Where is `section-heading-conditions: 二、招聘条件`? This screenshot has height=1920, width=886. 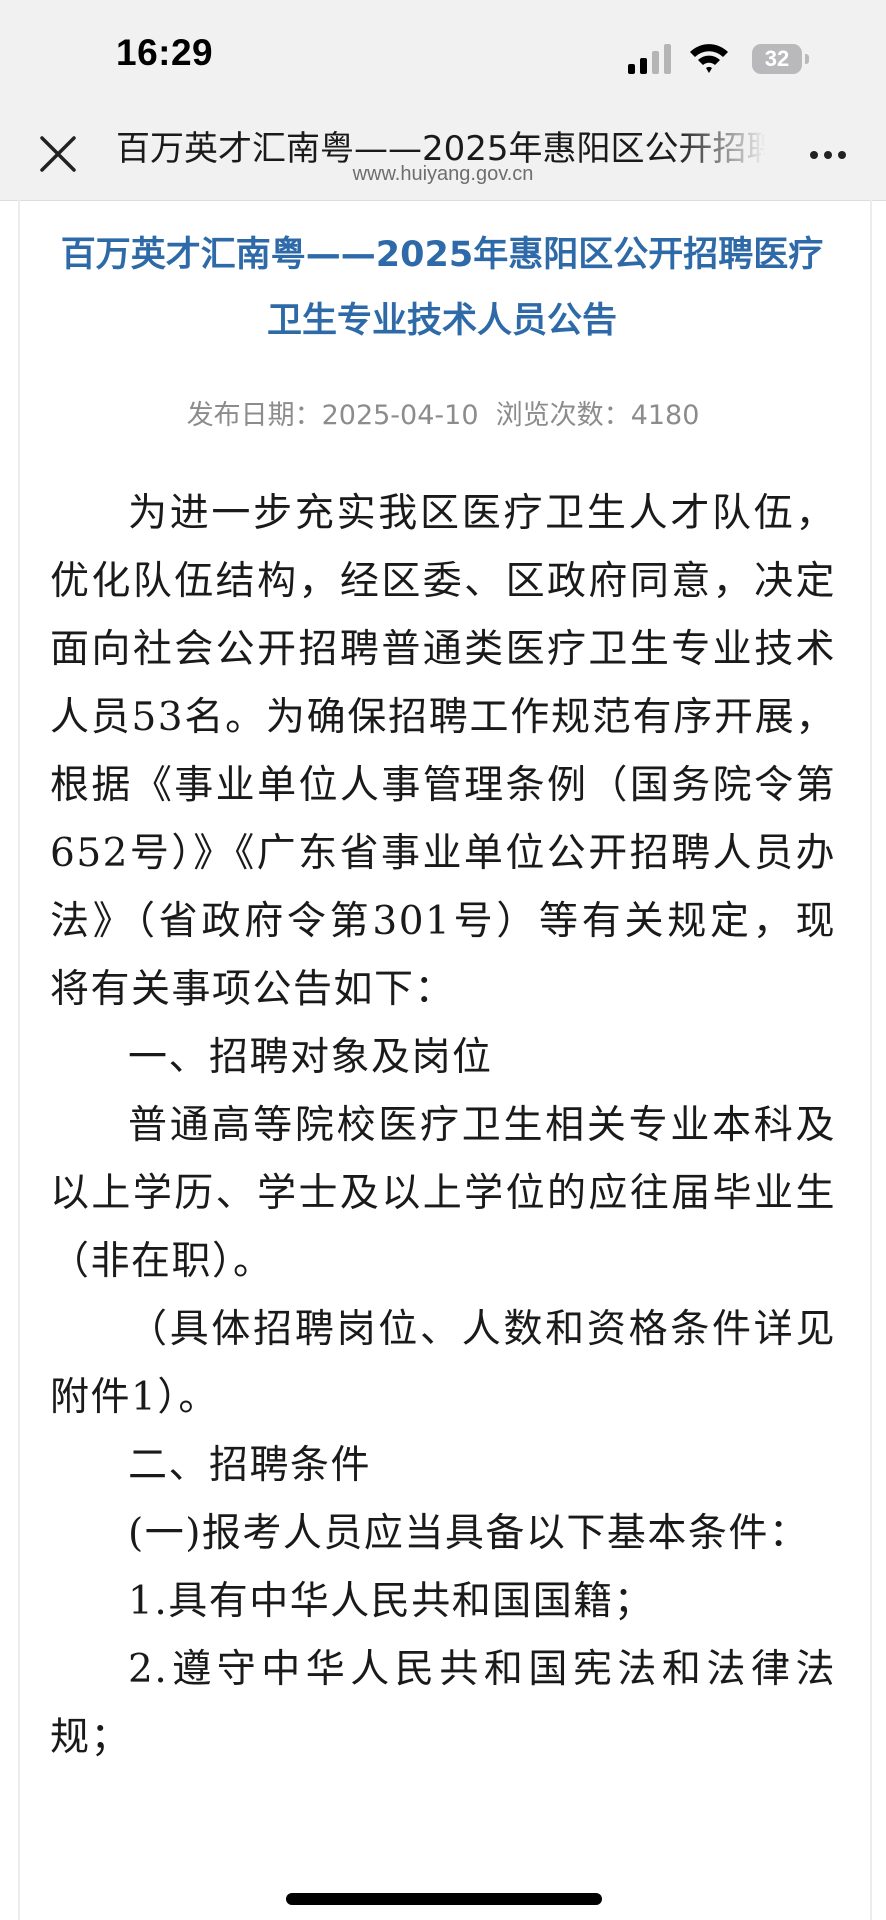 section-heading-conditions: 二、招聘条件 is located at coordinates (250, 1465).